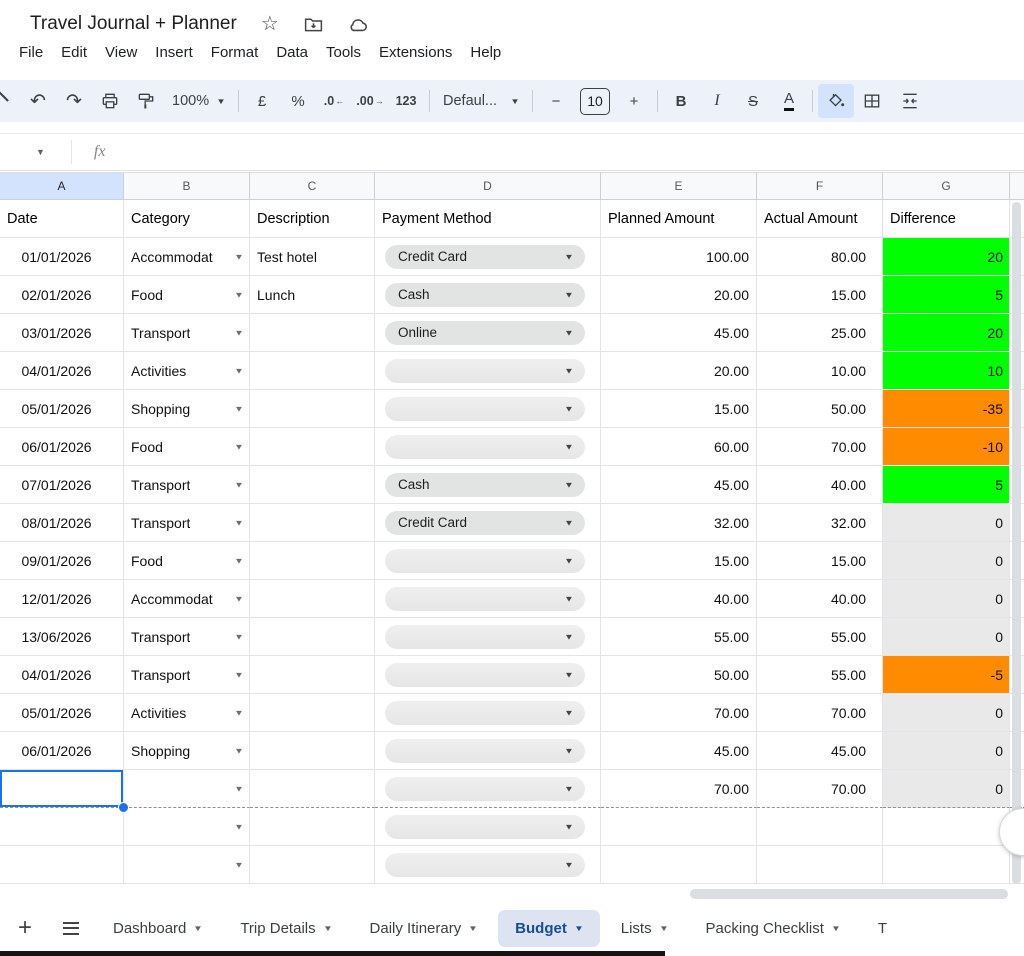 The width and height of the screenshot is (1024, 956). Describe the element at coordinates (679, 751) in the screenshot. I see `cell-E15: 45.00` at that location.